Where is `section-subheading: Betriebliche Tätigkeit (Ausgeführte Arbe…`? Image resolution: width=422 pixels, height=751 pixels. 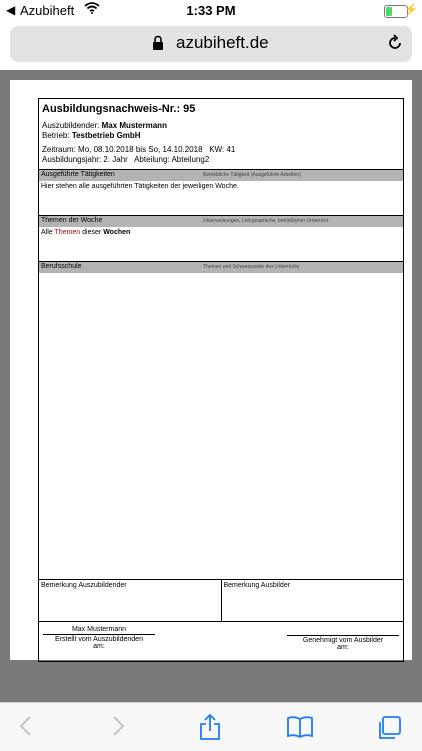
section-subheading: Betriebliche Tätigkeit (Ausgeführte Arbe… is located at coordinates (252, 175).